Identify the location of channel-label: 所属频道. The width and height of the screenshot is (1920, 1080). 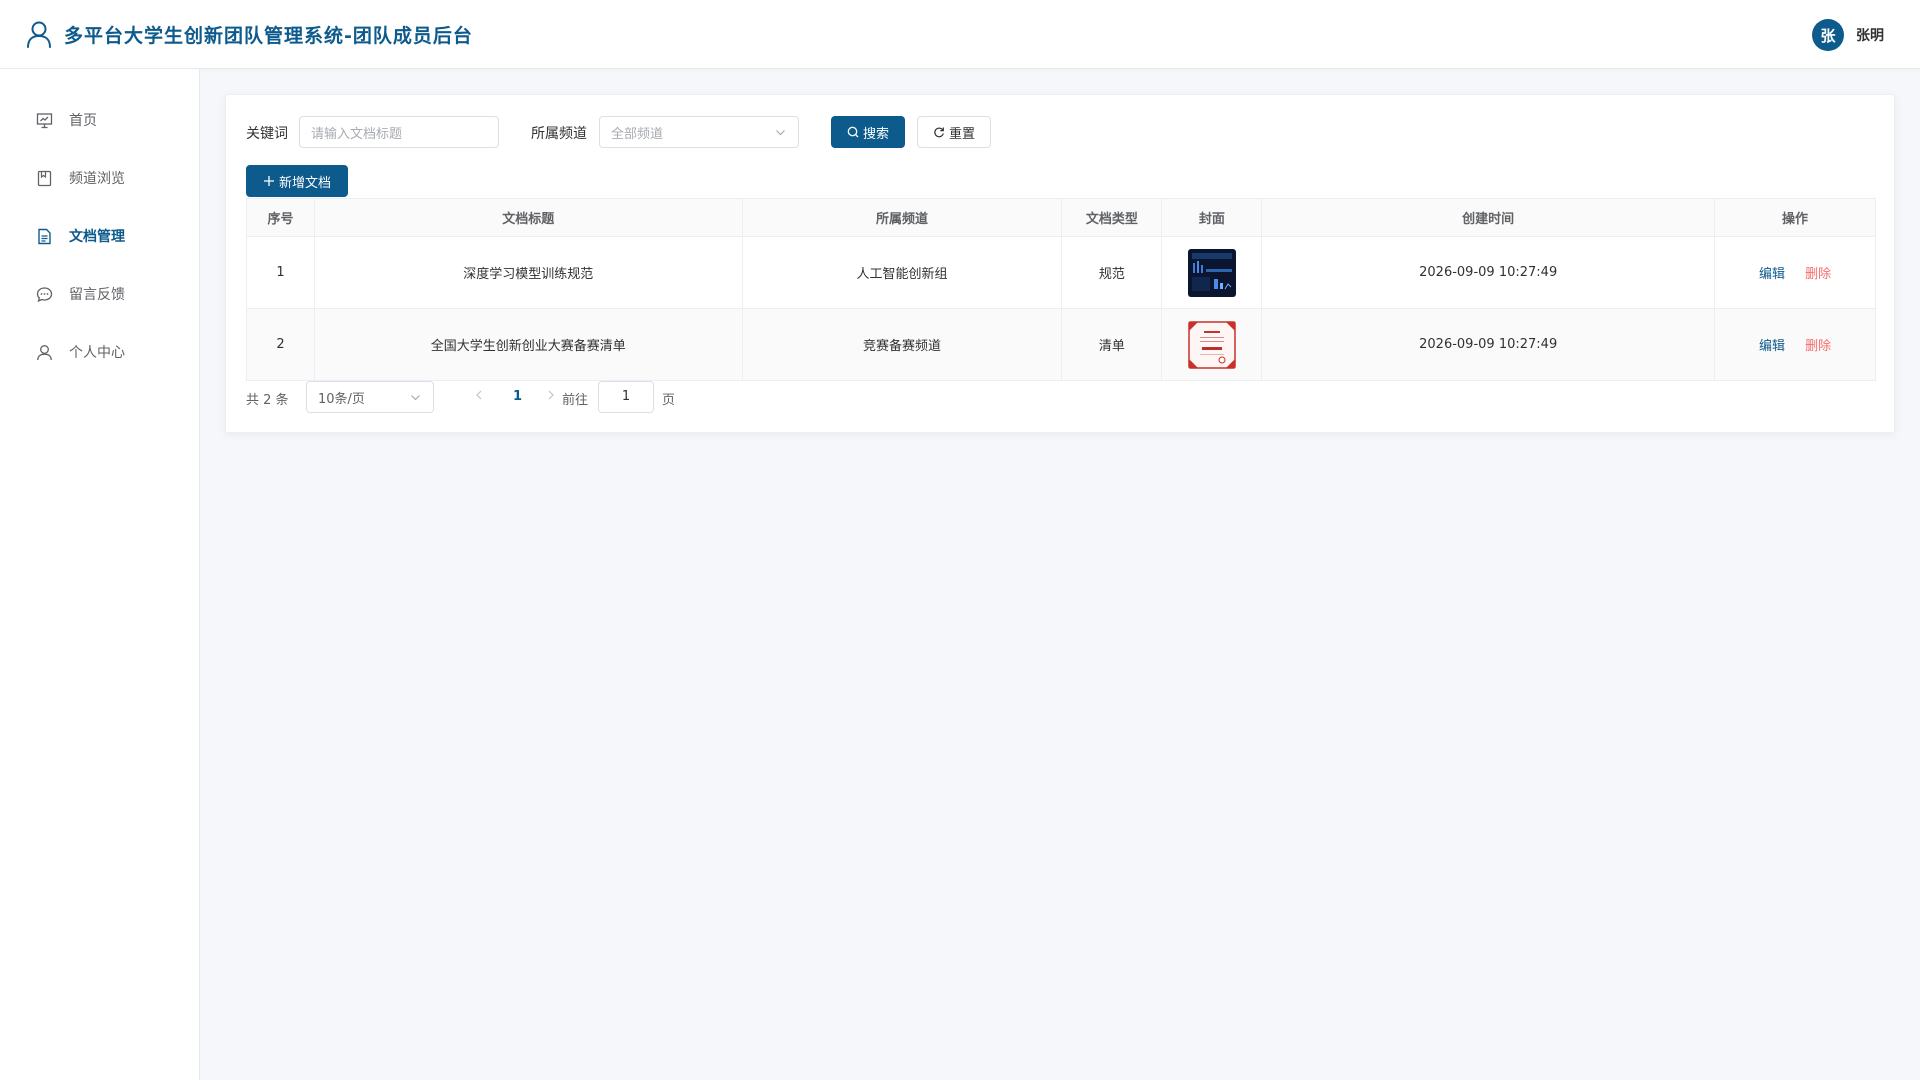
(559, 134).